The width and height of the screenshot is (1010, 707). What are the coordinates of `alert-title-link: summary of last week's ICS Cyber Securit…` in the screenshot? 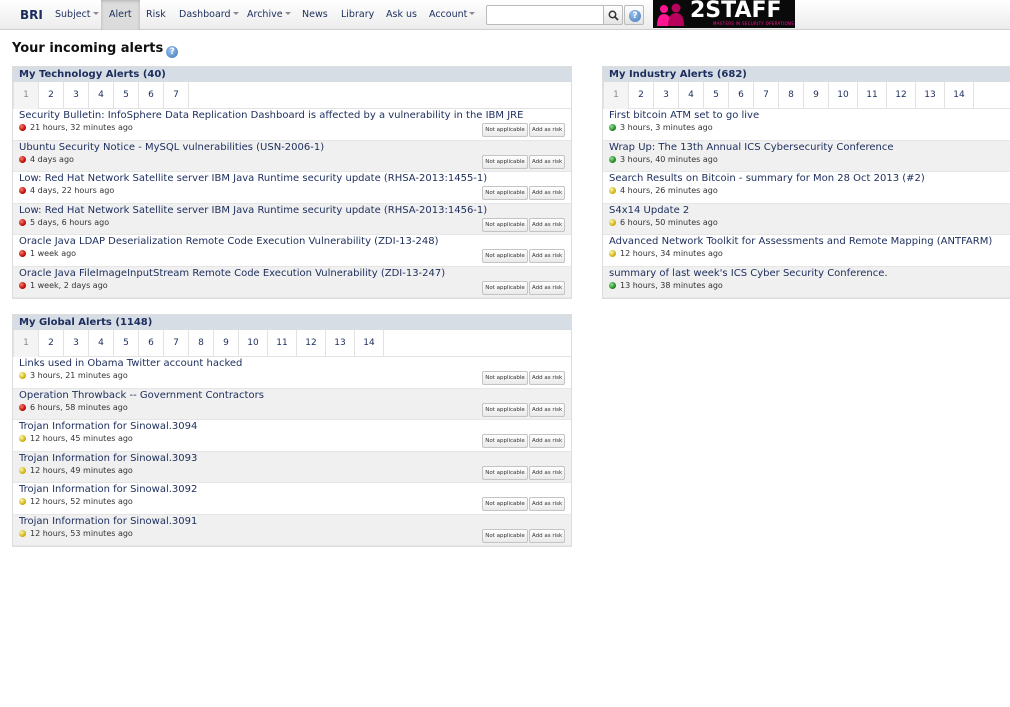 It's located at (748, 273).